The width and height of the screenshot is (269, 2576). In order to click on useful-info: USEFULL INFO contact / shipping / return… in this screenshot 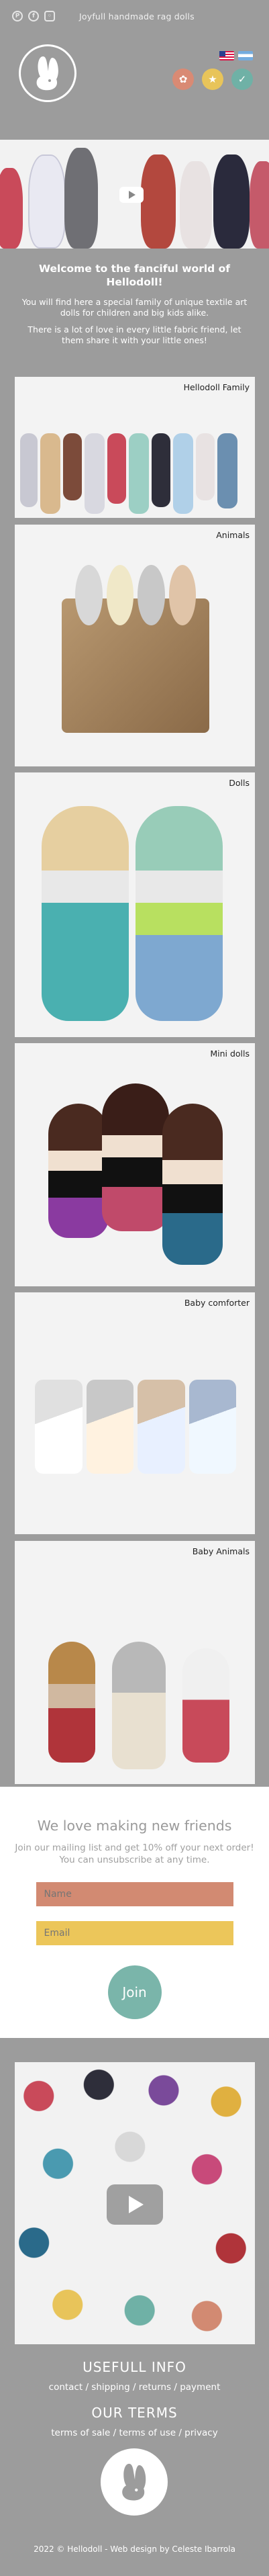, I will do `click(134, 2376)`.